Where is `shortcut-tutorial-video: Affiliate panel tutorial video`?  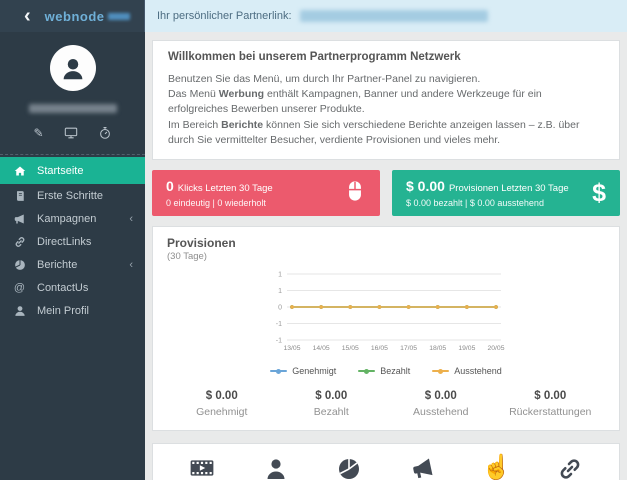
shortcut-tutorial-video: Affiliate panel tutorial video is located at coordinates (202, 466).